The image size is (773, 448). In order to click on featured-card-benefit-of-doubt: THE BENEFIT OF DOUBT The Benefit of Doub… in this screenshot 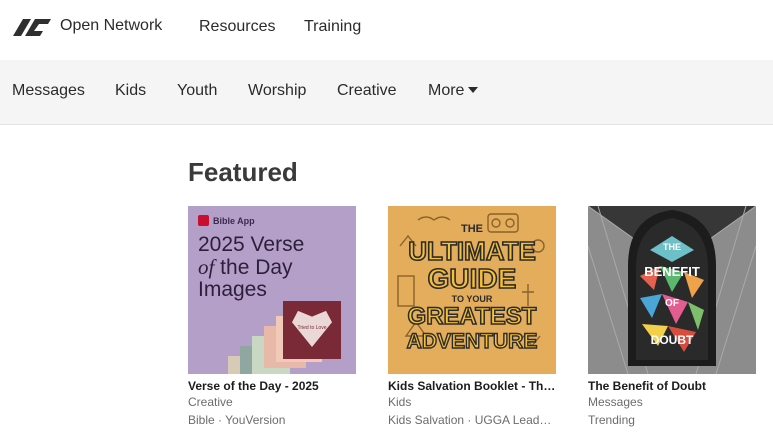, I will do `click(672, 317)`.